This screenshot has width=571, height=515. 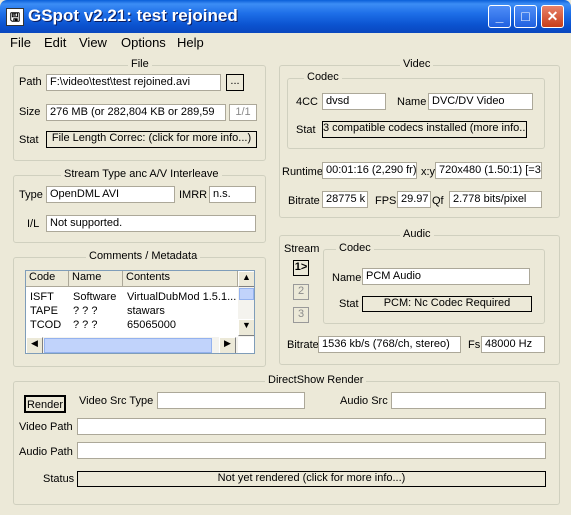 What do you see at coordinates (47, 279) in the screenshot?
I see `column-header-code: Code` at bounding box center [47, 279].